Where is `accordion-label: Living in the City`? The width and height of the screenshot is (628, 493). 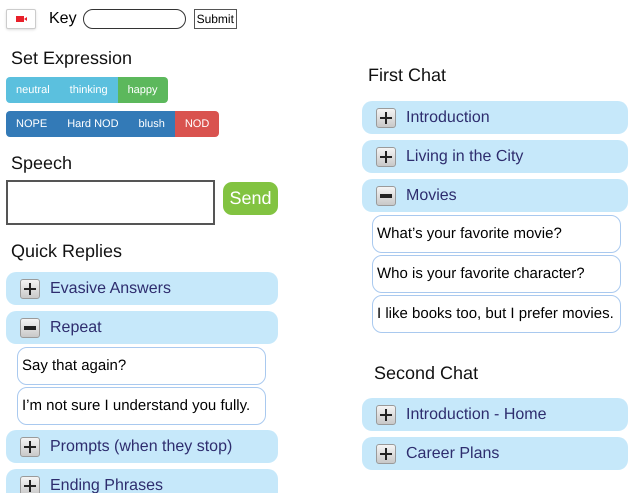 accordion-label: Living in the City is located at coordinates (465, 156).